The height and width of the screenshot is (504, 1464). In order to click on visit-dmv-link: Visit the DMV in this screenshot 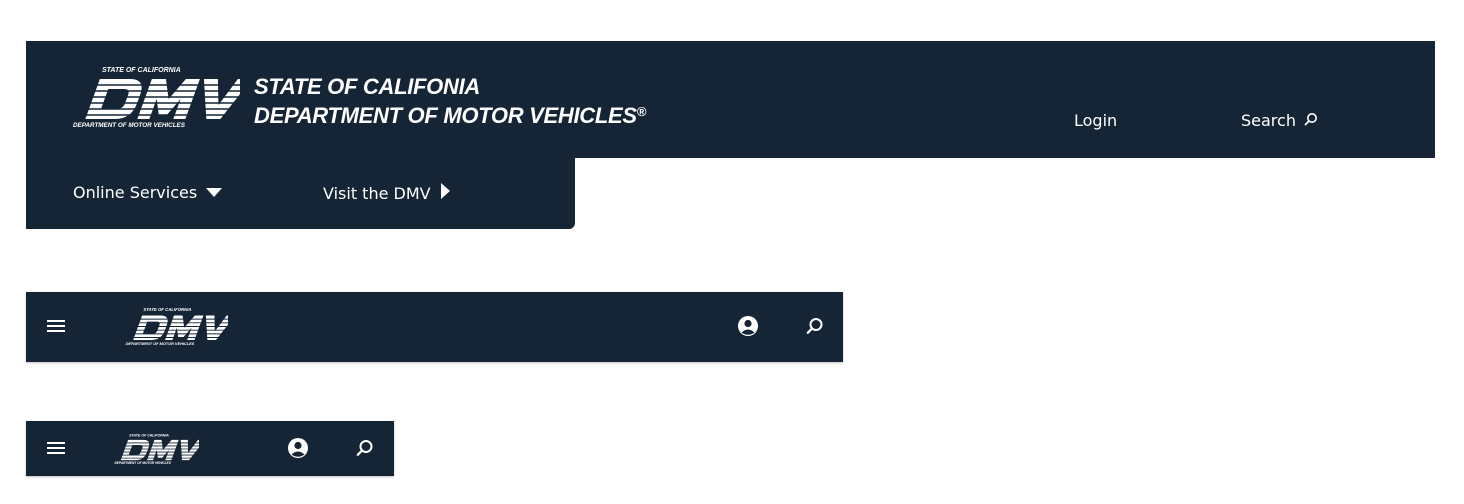, I will do `click(387, 194)`.